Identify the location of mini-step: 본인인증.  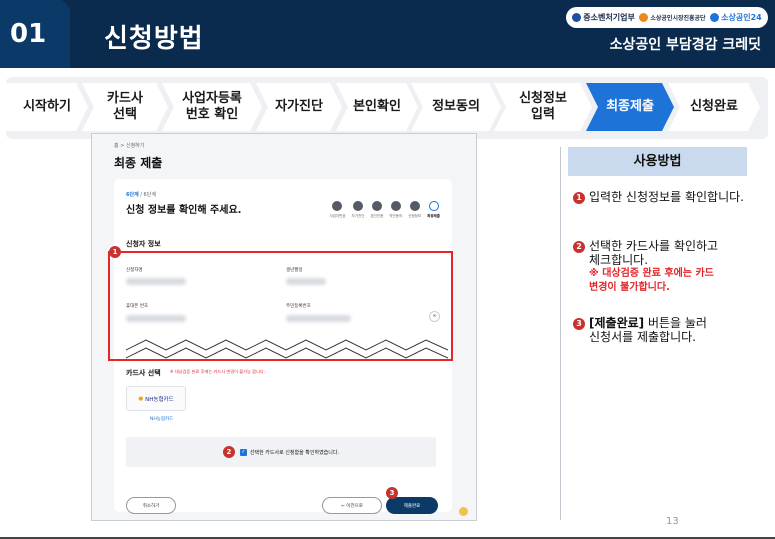
(376, 210).